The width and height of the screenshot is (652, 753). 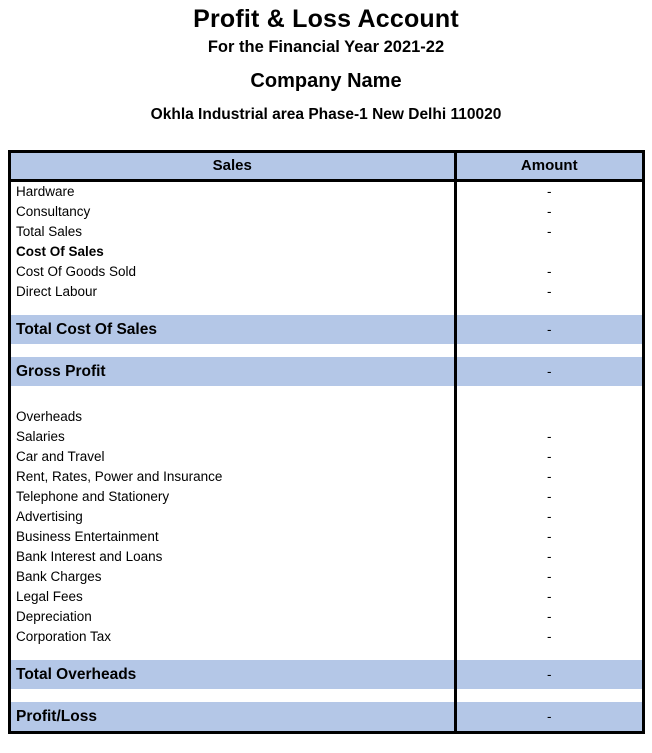 What do you see at coordinates (233, 329) in the screenshot?
I see `total-row-label: Total Cost Of Sales` at bounding box center [233, 329].